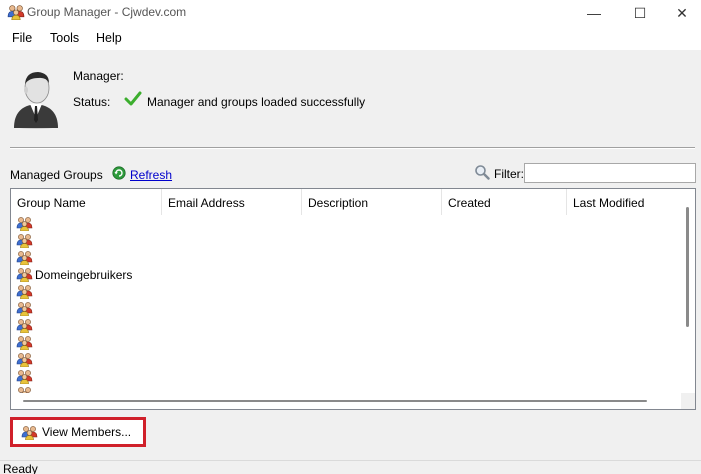  Describe the element at coordinates (84, 275) in the screenshot. I see `group-name: Domeingebruikers` at that location.